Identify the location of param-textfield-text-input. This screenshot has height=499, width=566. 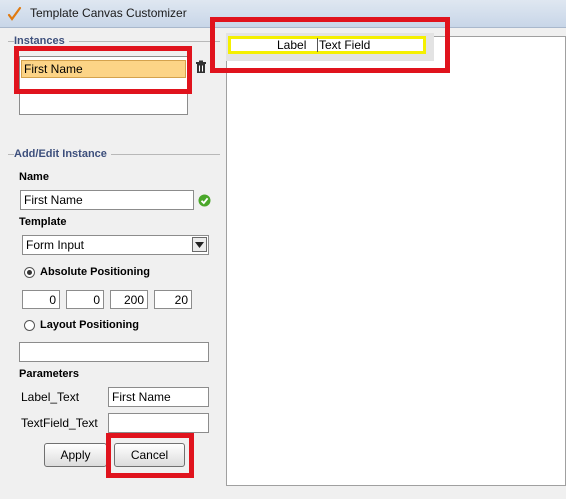
(158, 423).